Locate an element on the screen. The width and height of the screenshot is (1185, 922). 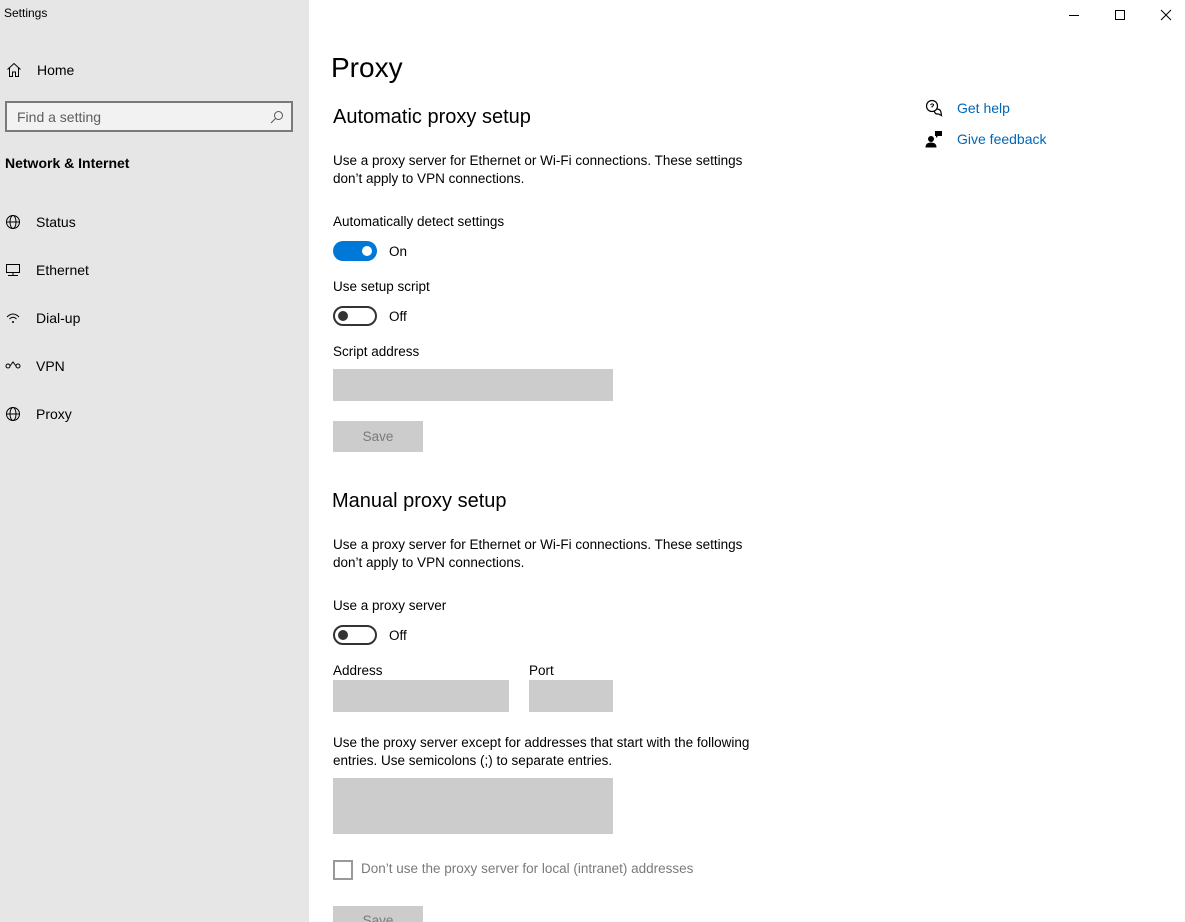
sidebar-item-label: VPN is located at coordinates (50, 366).